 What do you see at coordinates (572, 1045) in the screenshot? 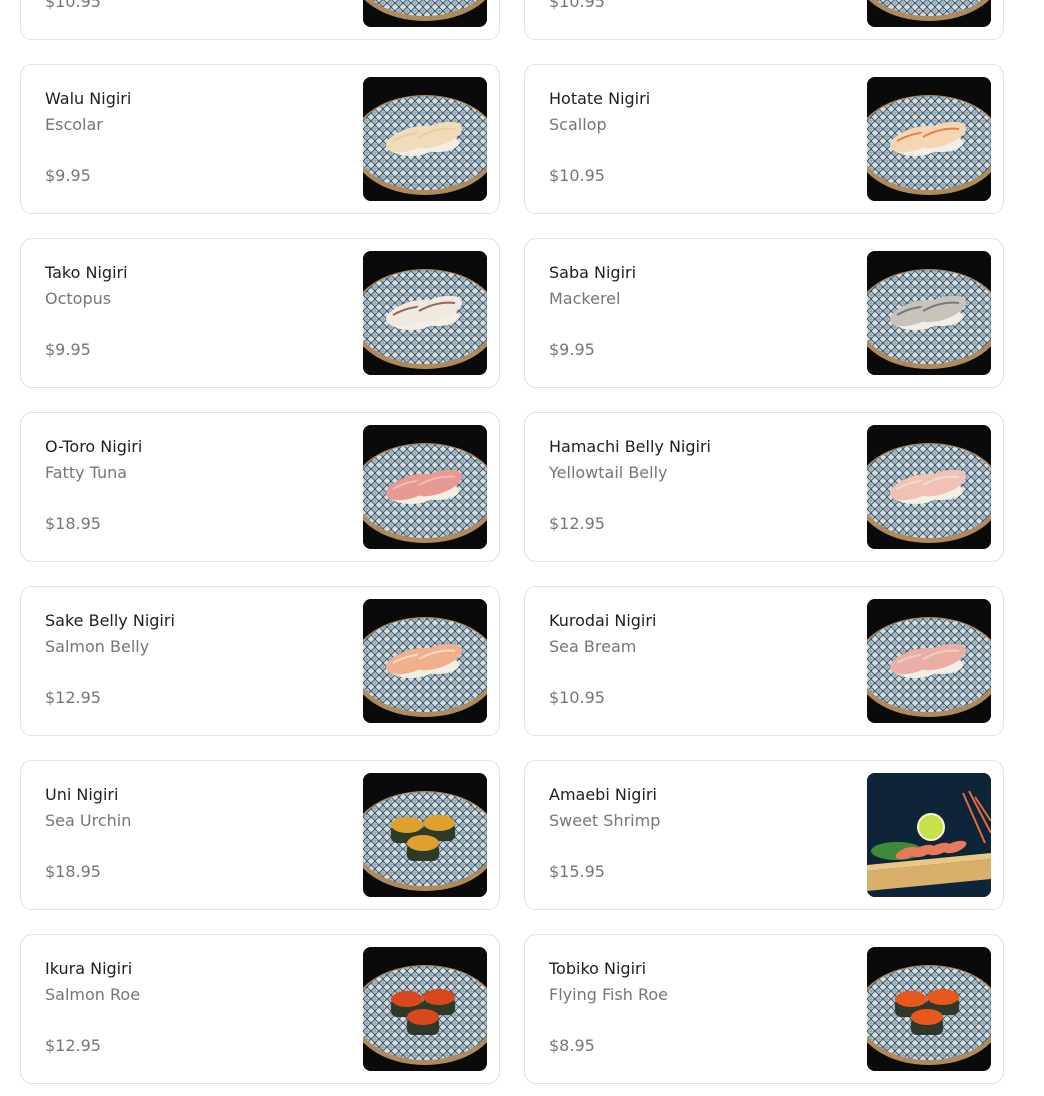
I see `menu-item-price: $8.95` at bounding box center [572, 1045].